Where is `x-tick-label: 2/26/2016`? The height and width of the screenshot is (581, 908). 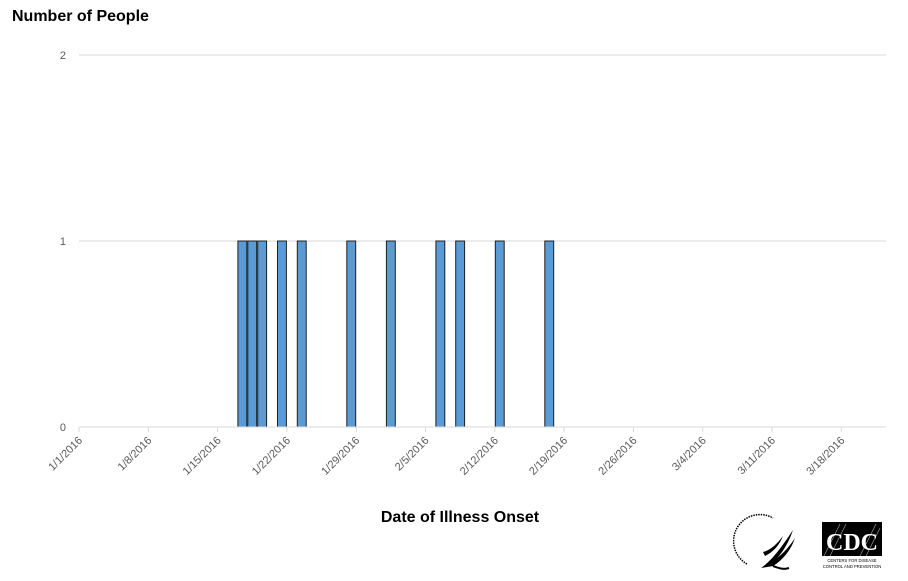
x-tick-label: 2/26/2016 is located at coordinates (617, 456).